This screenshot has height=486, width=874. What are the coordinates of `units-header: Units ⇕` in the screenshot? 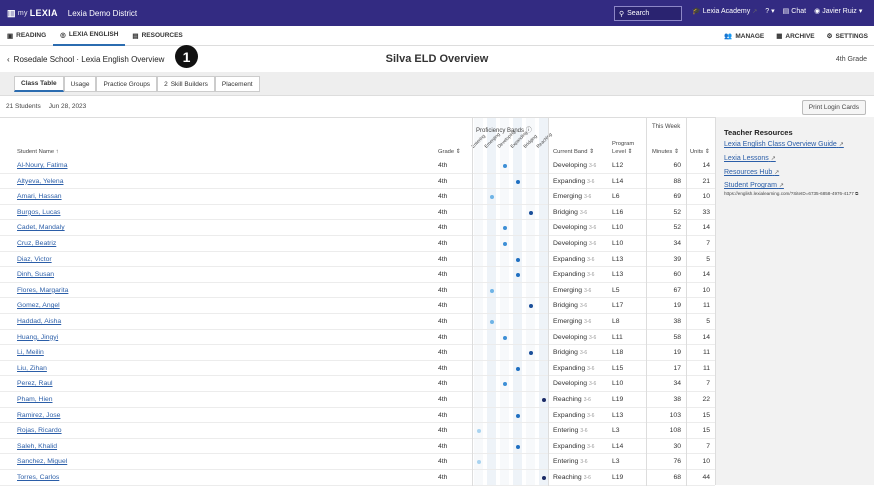 It's located at (700, 152).